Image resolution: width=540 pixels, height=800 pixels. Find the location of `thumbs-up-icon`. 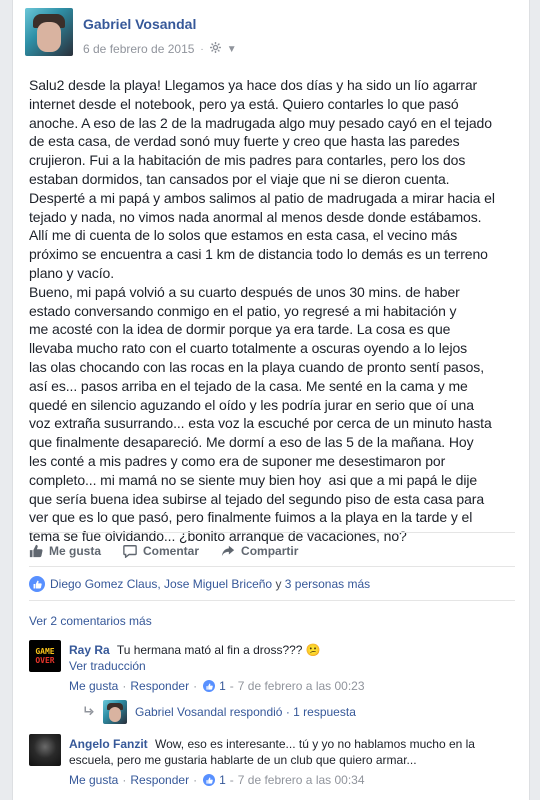

thumbs-up-icon is located at coordinates (36, 551).